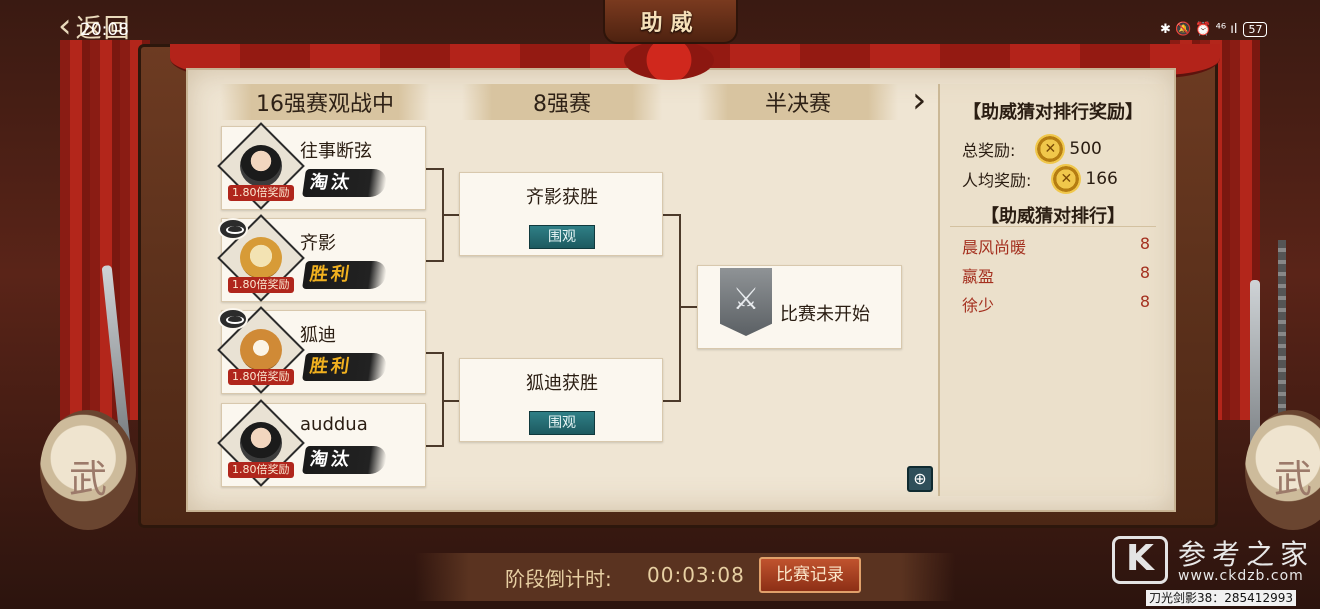 The image size is (1320, 609). What do you see at coordinates (321, 350) in the screenshot?
I see `player-card: 1.80倍奖励 狐迪 胜利` at bounding box center [321, 350].